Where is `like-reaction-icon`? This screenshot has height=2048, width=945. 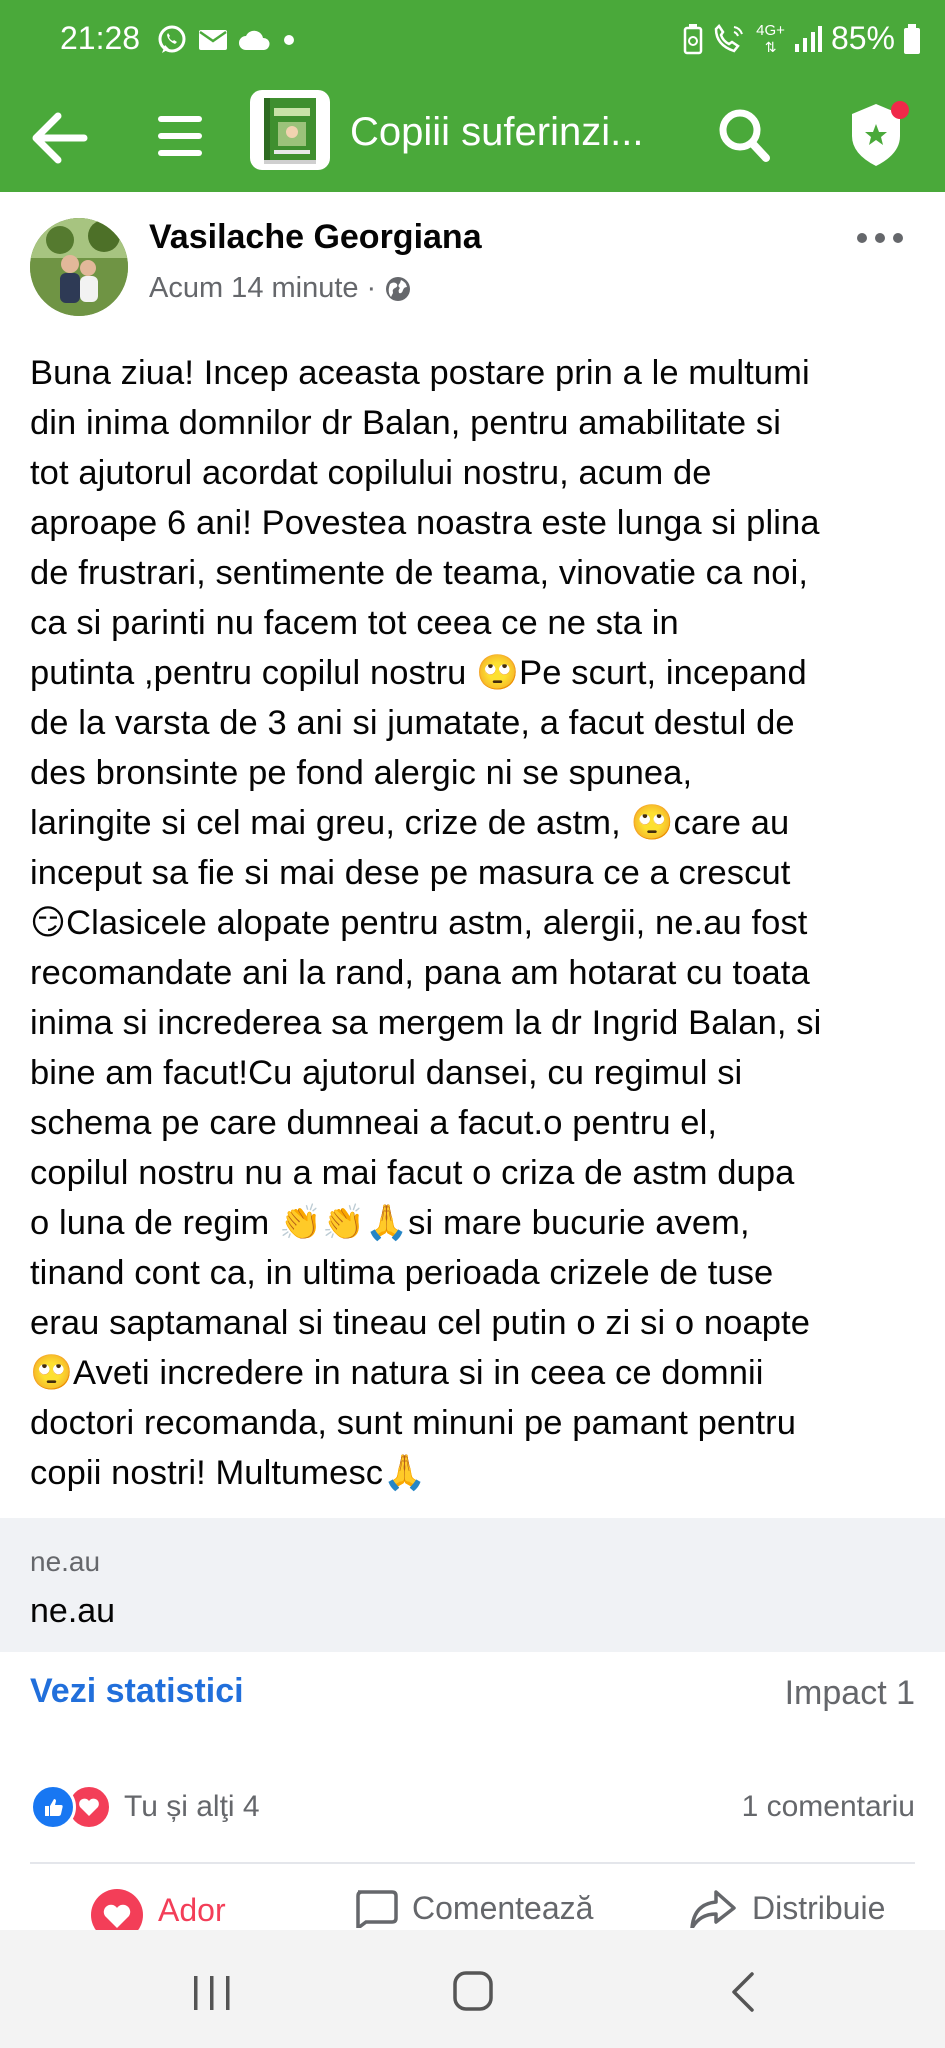
like-reaction-icon is located at coordinates (53, 1807).